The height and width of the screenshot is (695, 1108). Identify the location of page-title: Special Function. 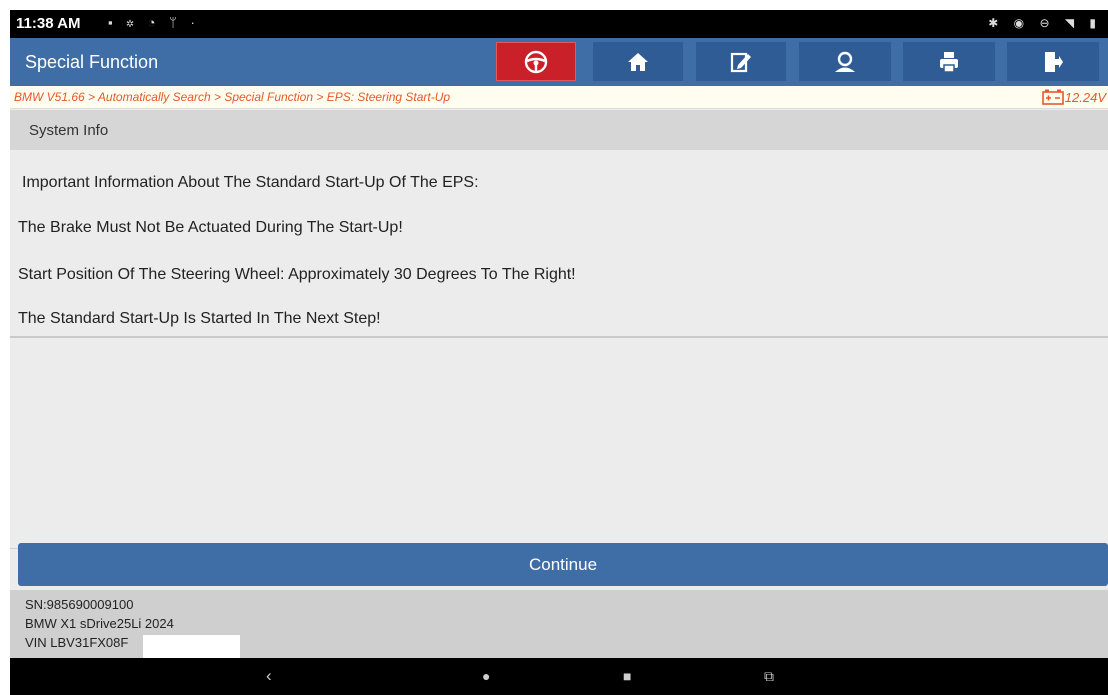
(92, 62).